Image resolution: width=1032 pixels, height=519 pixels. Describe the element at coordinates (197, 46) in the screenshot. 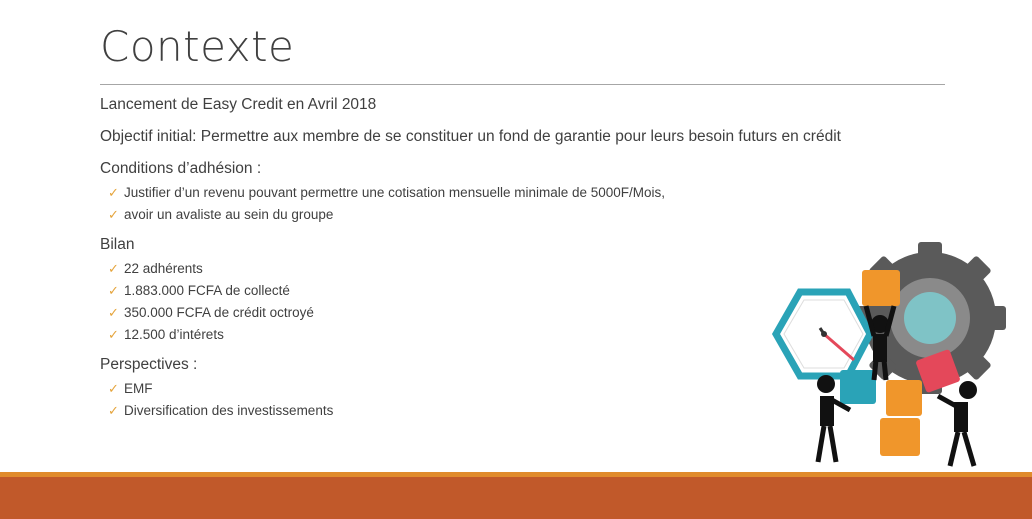

I see `slide-title: Contexte` at that location.